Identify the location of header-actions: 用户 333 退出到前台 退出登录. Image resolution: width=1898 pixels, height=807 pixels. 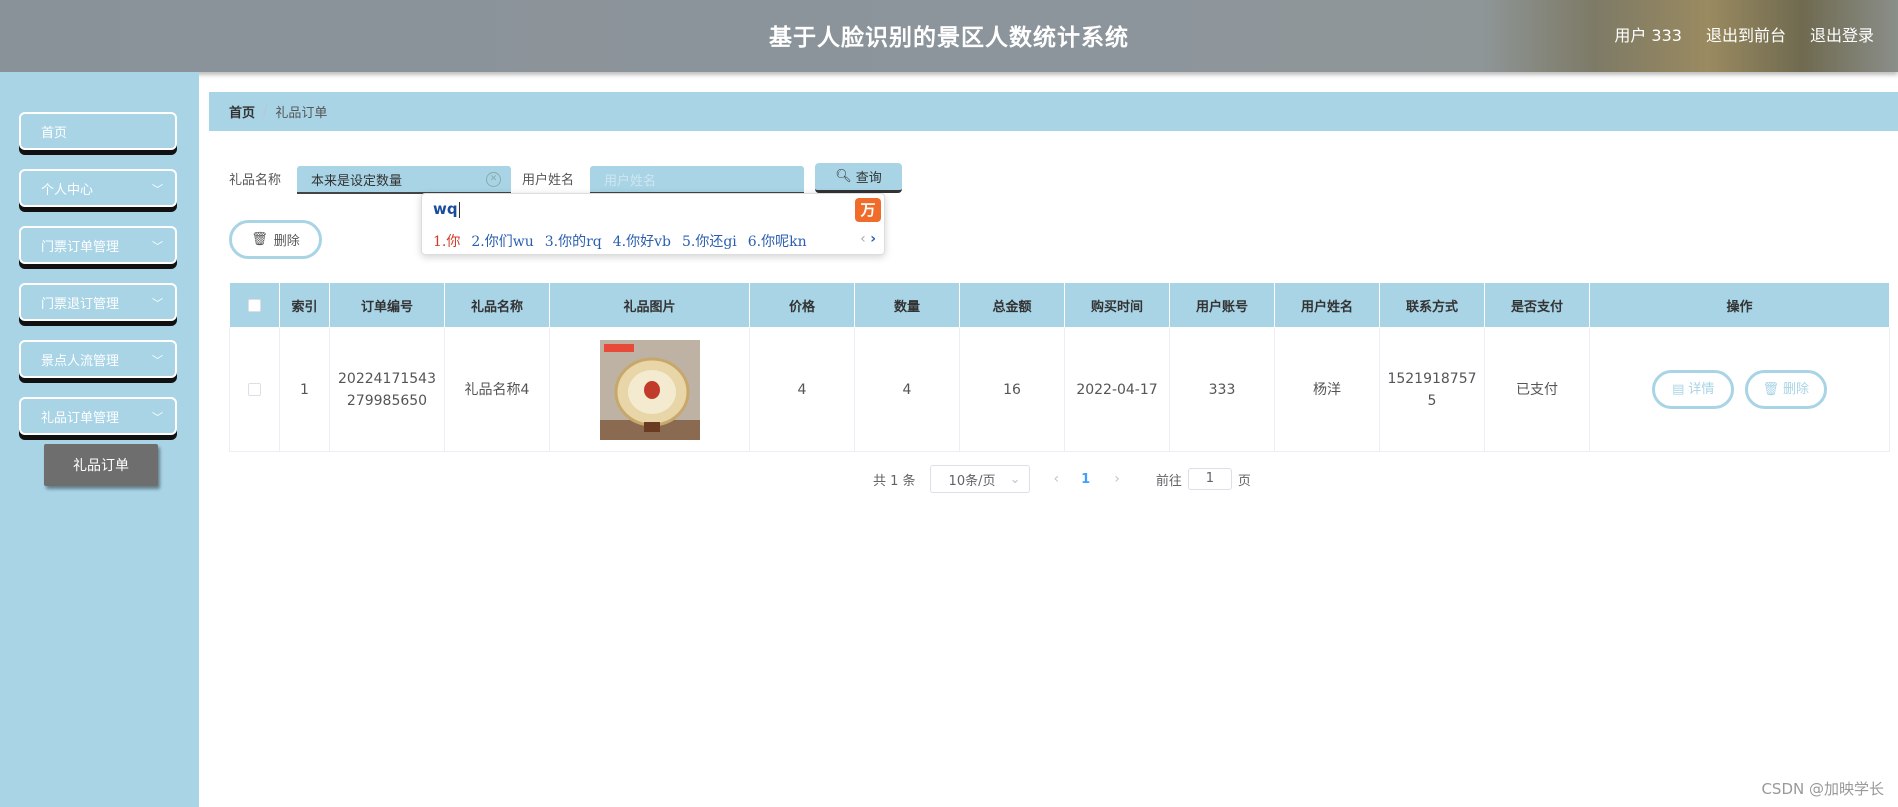
(1744, 34).